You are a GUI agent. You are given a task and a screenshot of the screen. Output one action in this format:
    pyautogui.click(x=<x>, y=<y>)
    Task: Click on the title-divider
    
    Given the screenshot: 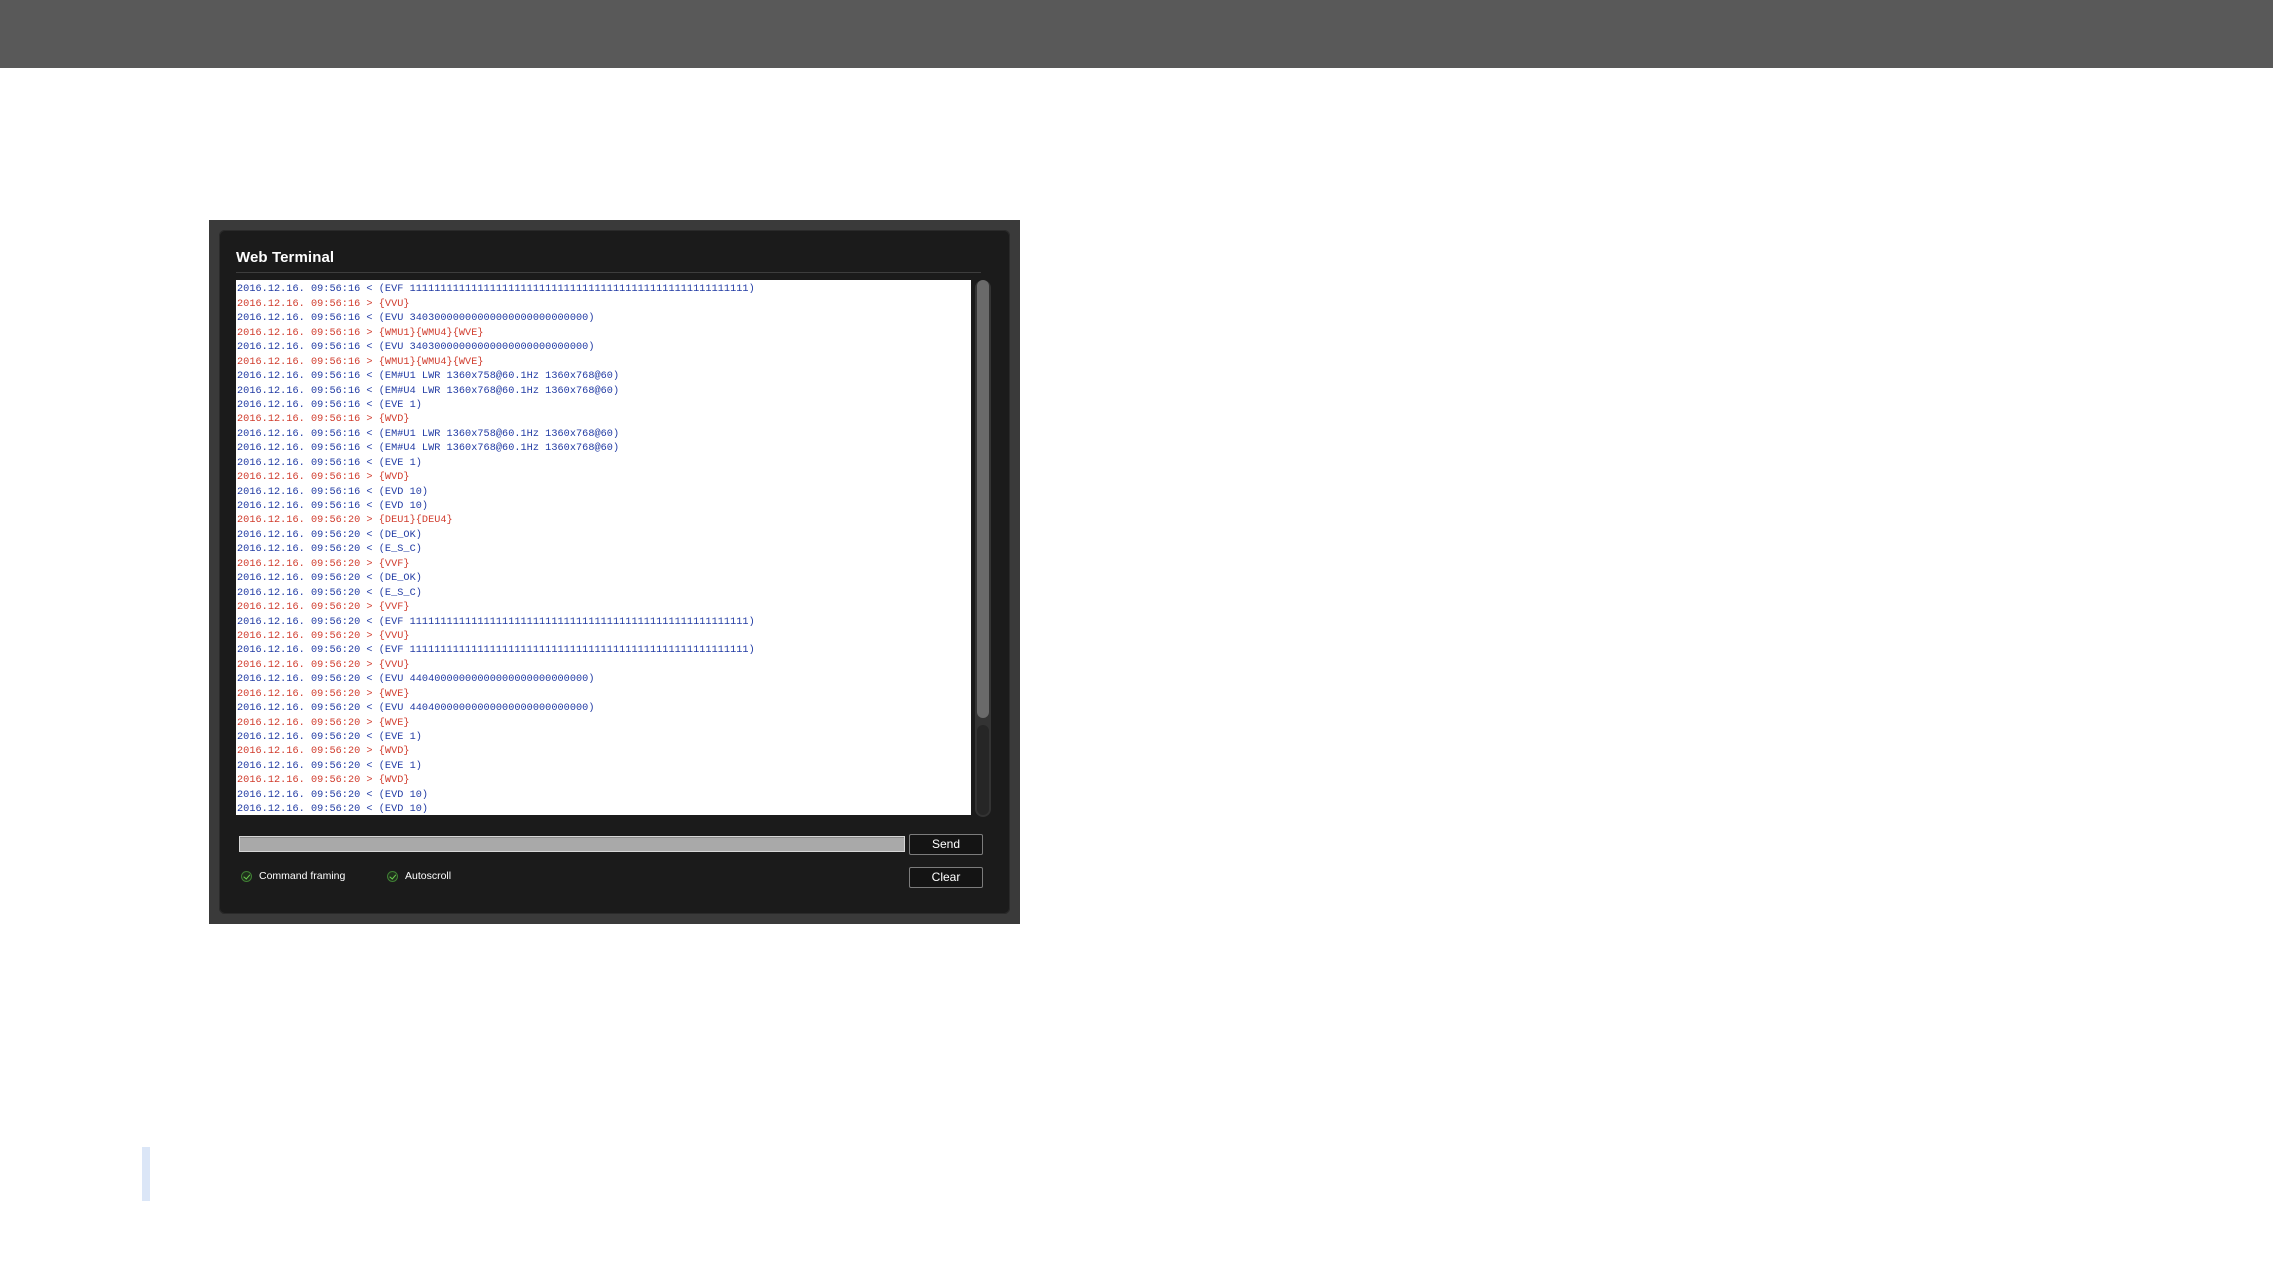 What is the action you would take?
    pyautogui.click(x=608, y=272)
    